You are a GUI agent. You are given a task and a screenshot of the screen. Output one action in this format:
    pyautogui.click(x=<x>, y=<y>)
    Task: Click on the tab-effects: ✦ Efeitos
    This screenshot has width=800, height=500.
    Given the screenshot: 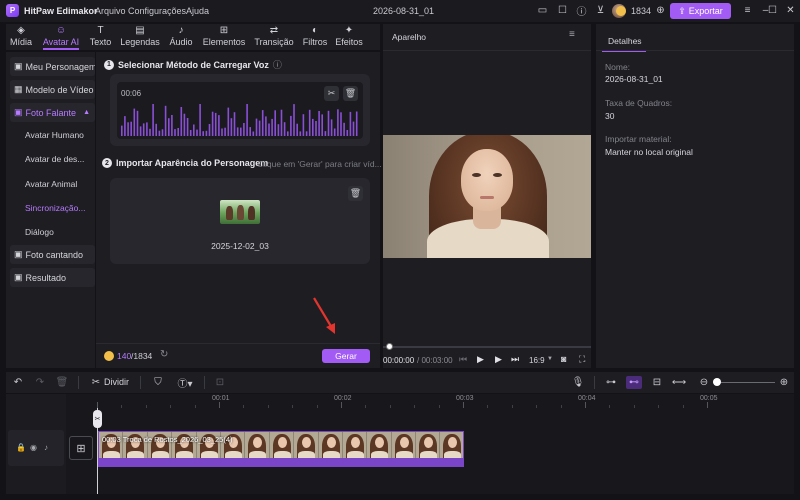 What is the action you would take?
    pyautogui.click(x=349, y=37)
    